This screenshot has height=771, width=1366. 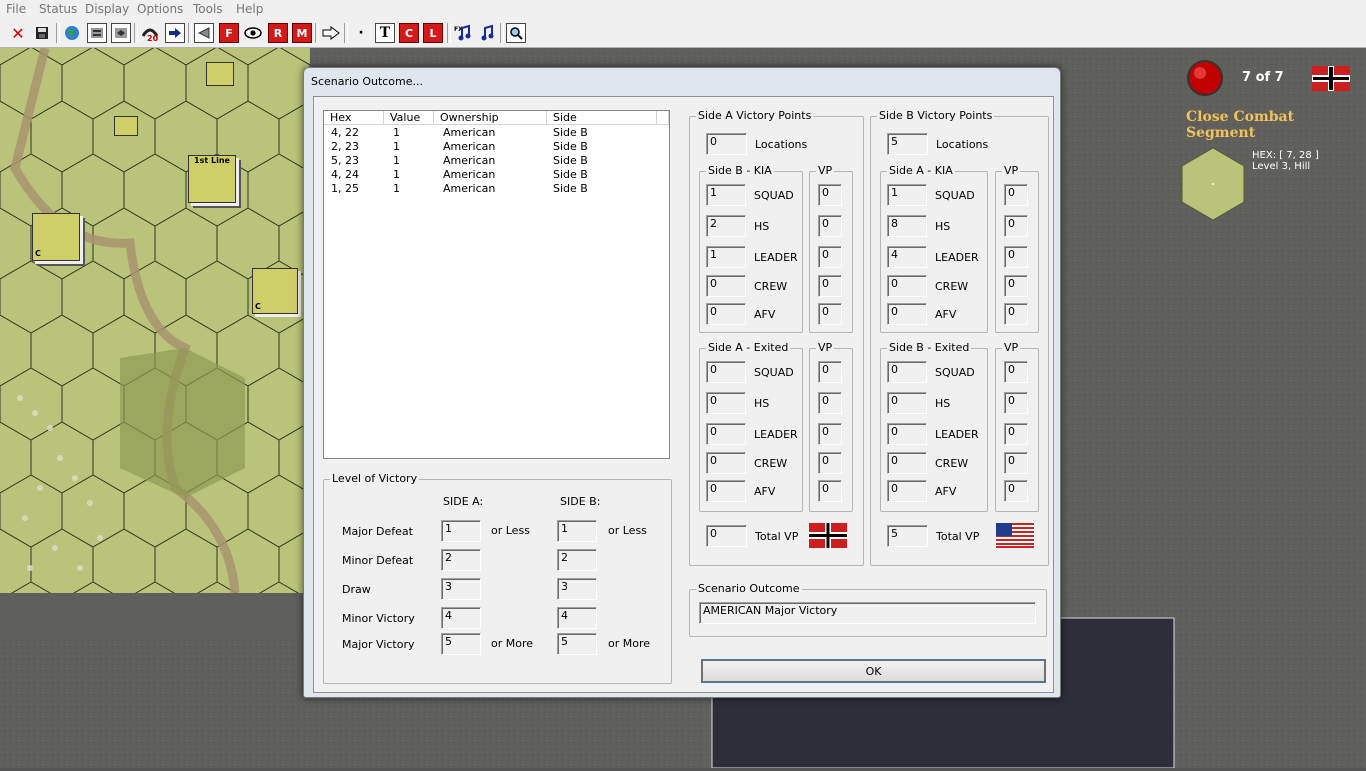 I want to click on zoom-icon, so click(x=516, y=33).